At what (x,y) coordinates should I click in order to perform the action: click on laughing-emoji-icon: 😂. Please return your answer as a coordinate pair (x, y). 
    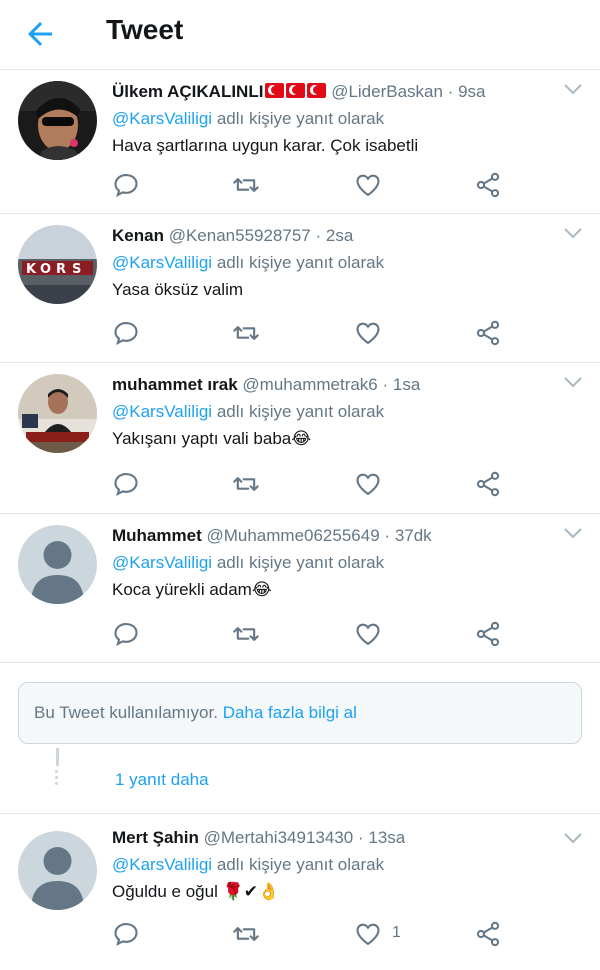
    Looking at the image, I should click on (301, 438).